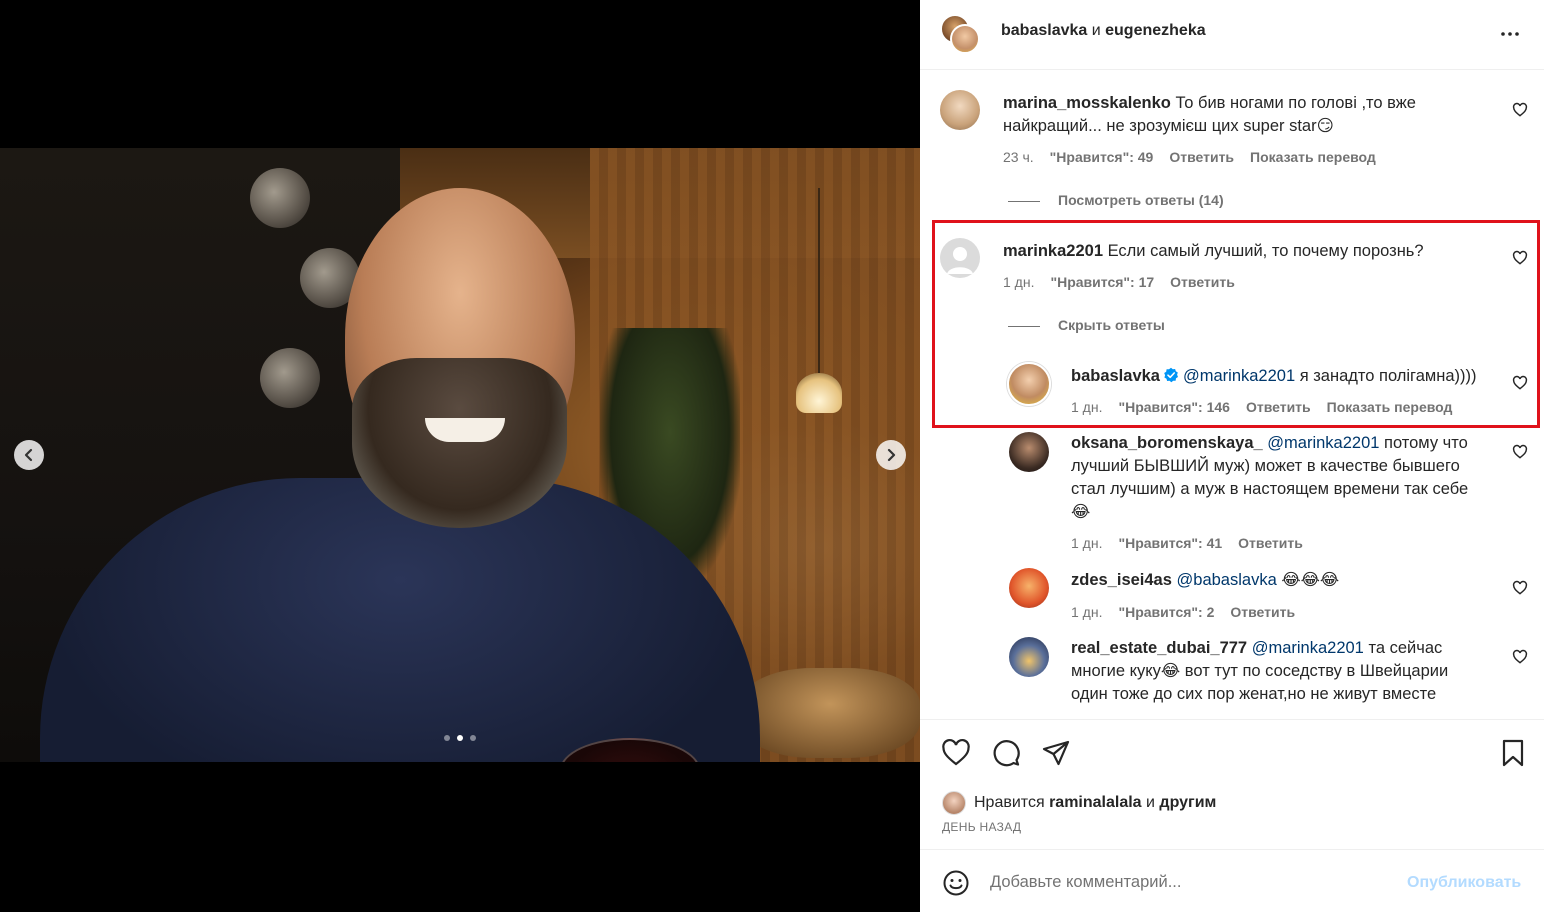 The image size is (1544, 912). I want to click on reply-text: zdes_isei4as @babaslavka 😂😂😂, so click(1286, 580).